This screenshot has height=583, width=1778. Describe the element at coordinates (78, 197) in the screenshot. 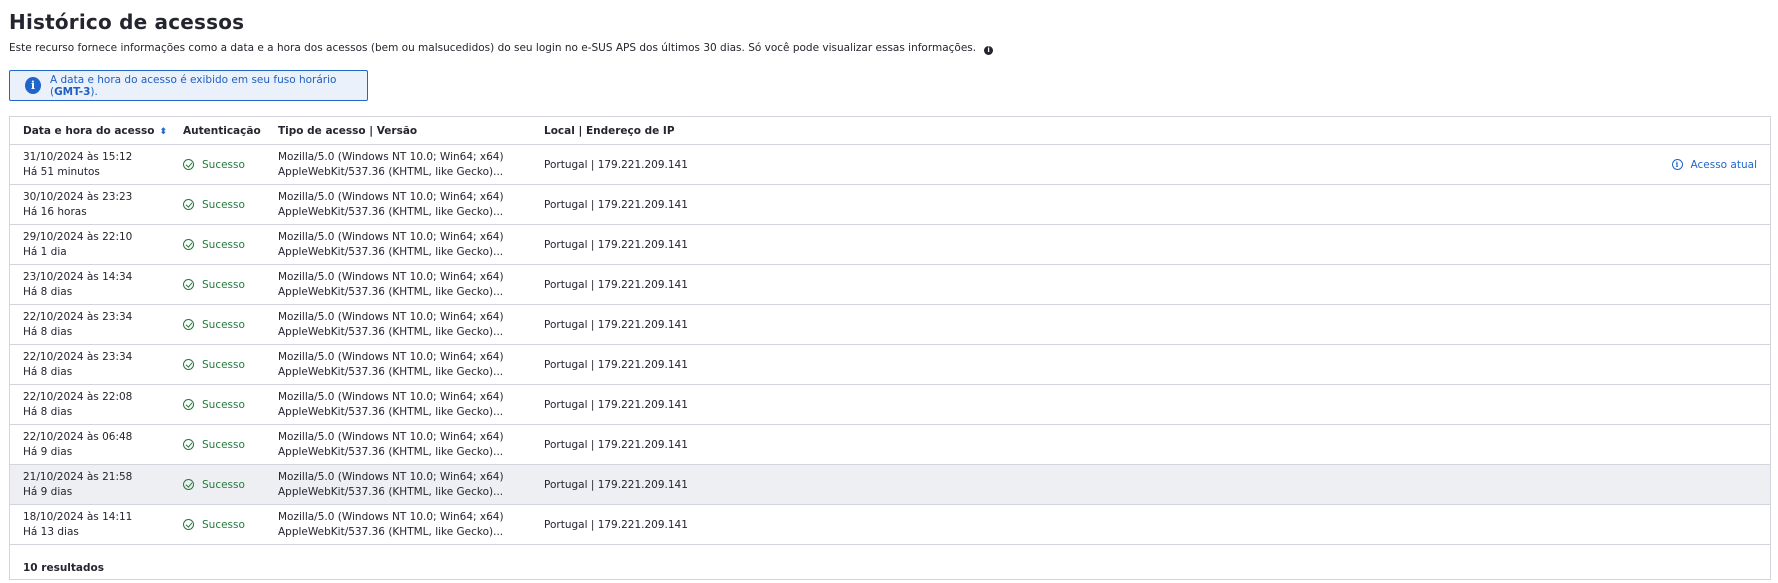

I see `access-datetime: 30/10/2024 às 23:23` at that location.